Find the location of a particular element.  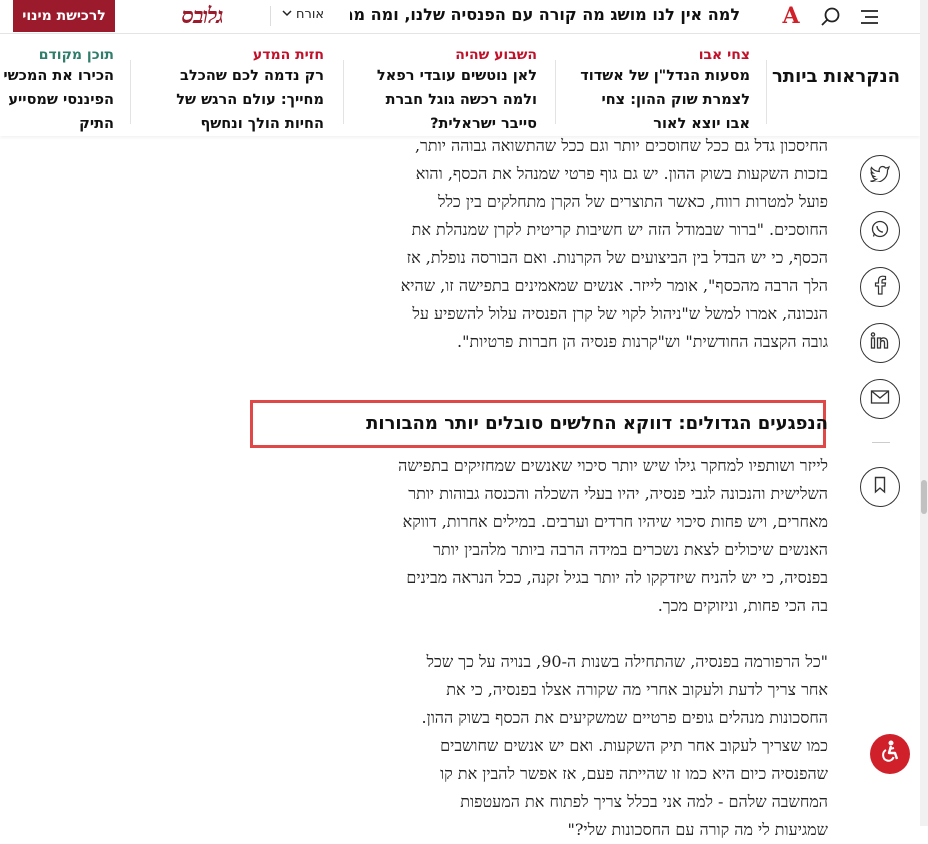

mail-icon is located at coordinates (880, 399).